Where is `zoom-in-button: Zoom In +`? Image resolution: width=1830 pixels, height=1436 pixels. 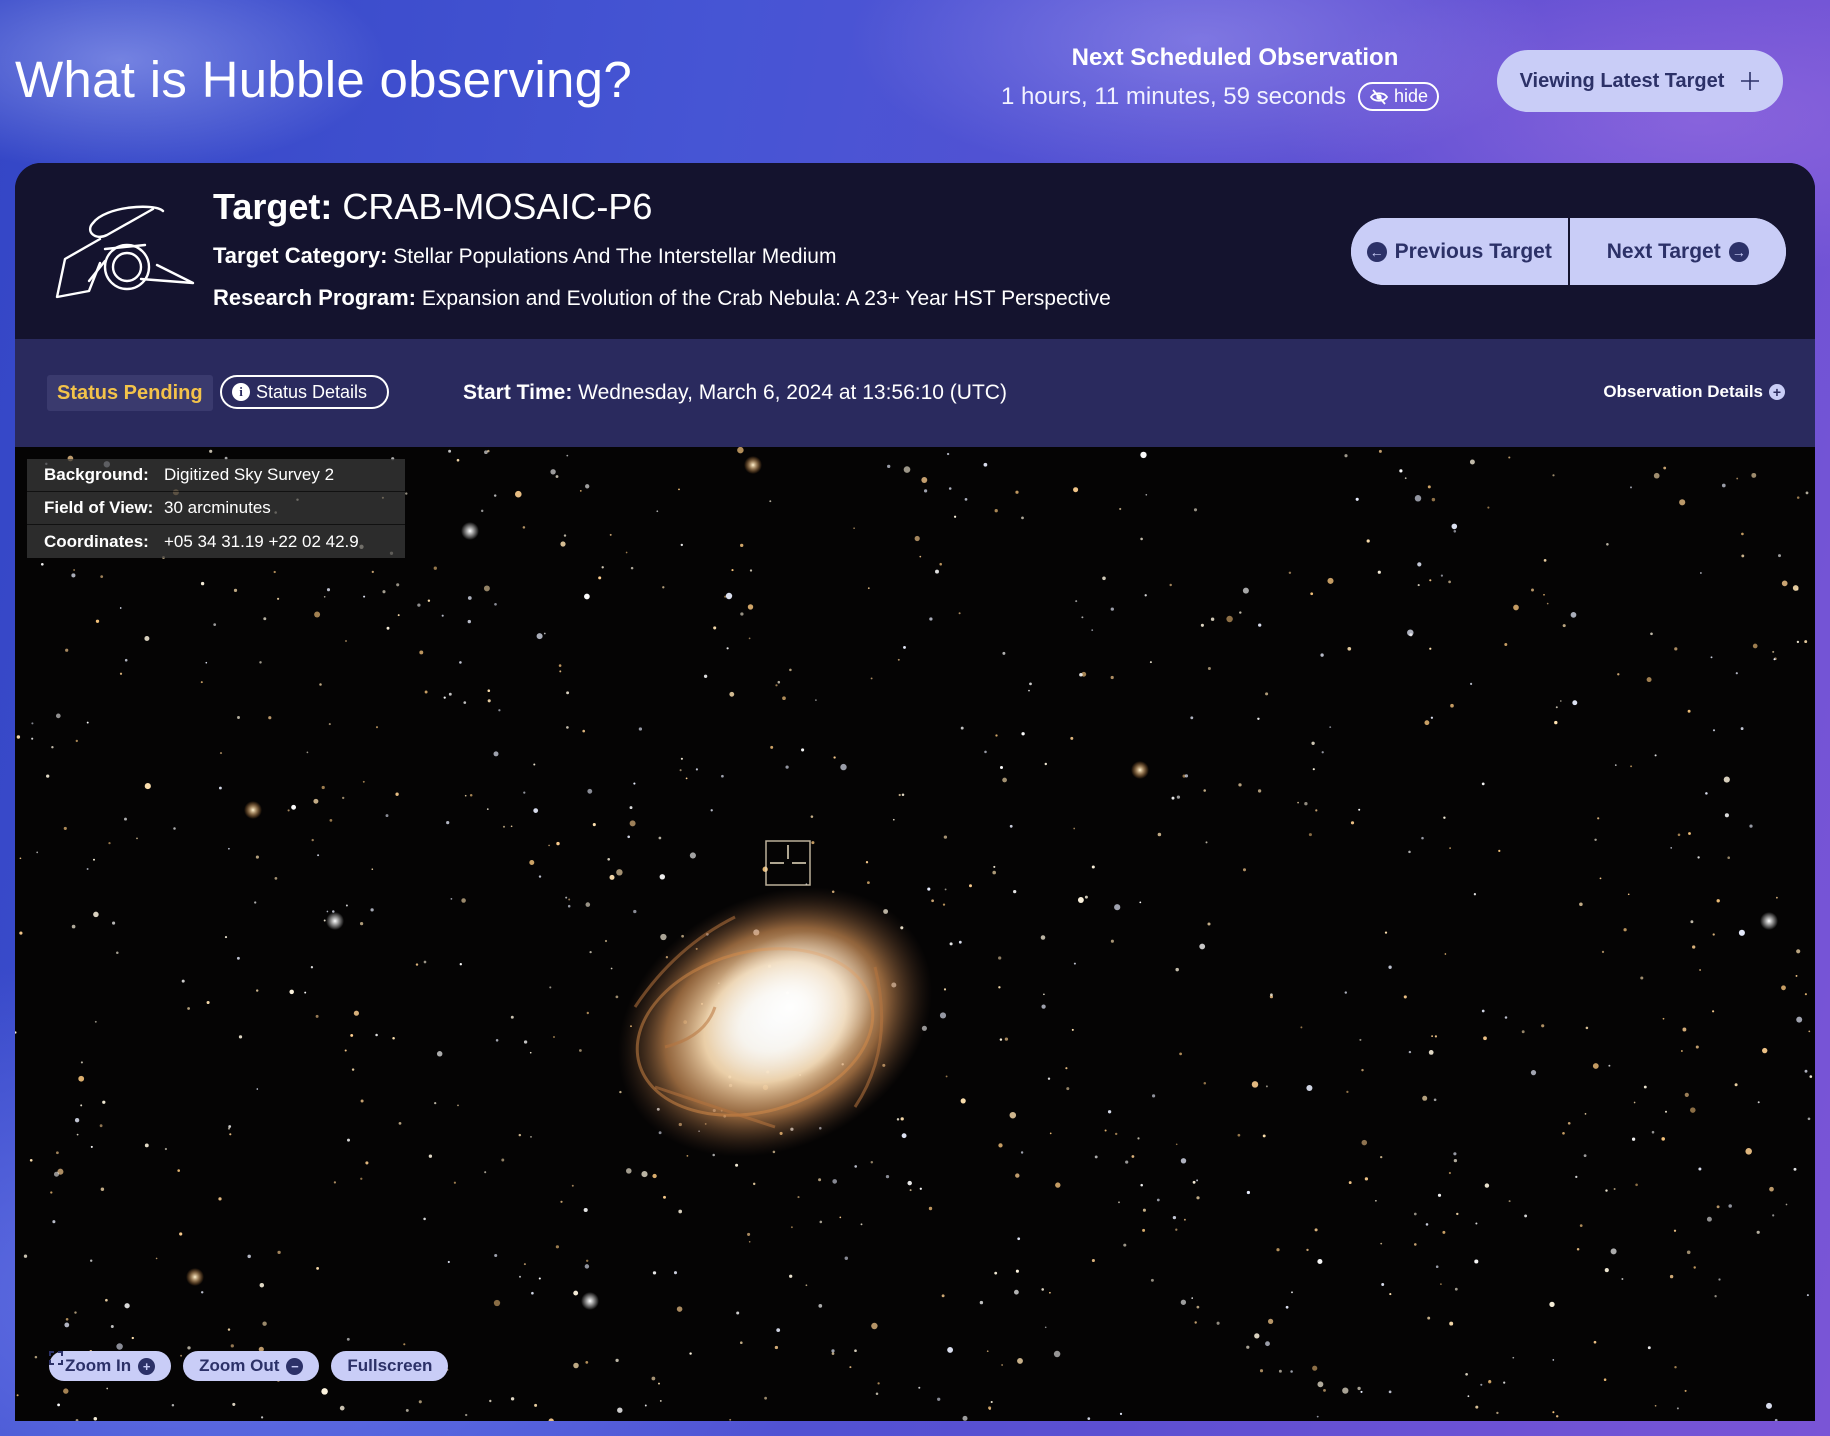
zoom-in-button: Zoom In + is located at coordinates (110, 1366).